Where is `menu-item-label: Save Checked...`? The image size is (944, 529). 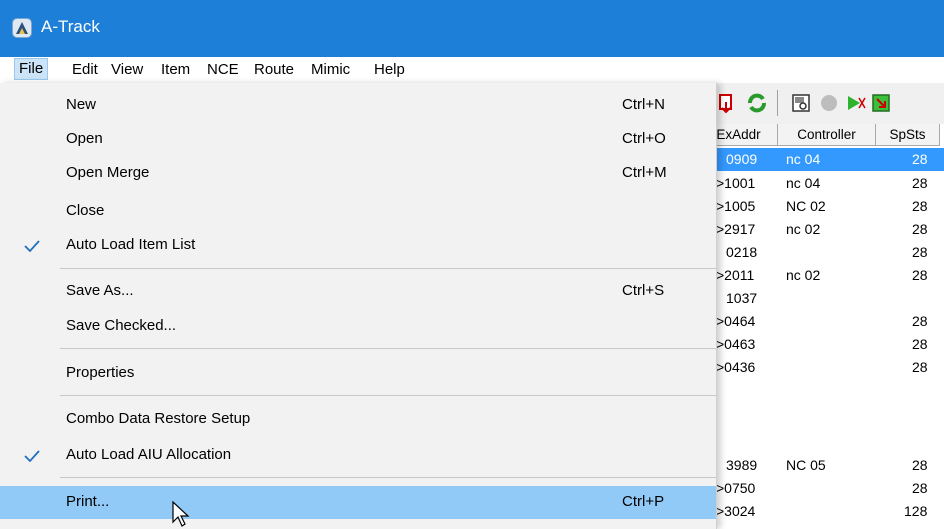 menu-item-label: Save Checked... is located at coordinates (121, 325).